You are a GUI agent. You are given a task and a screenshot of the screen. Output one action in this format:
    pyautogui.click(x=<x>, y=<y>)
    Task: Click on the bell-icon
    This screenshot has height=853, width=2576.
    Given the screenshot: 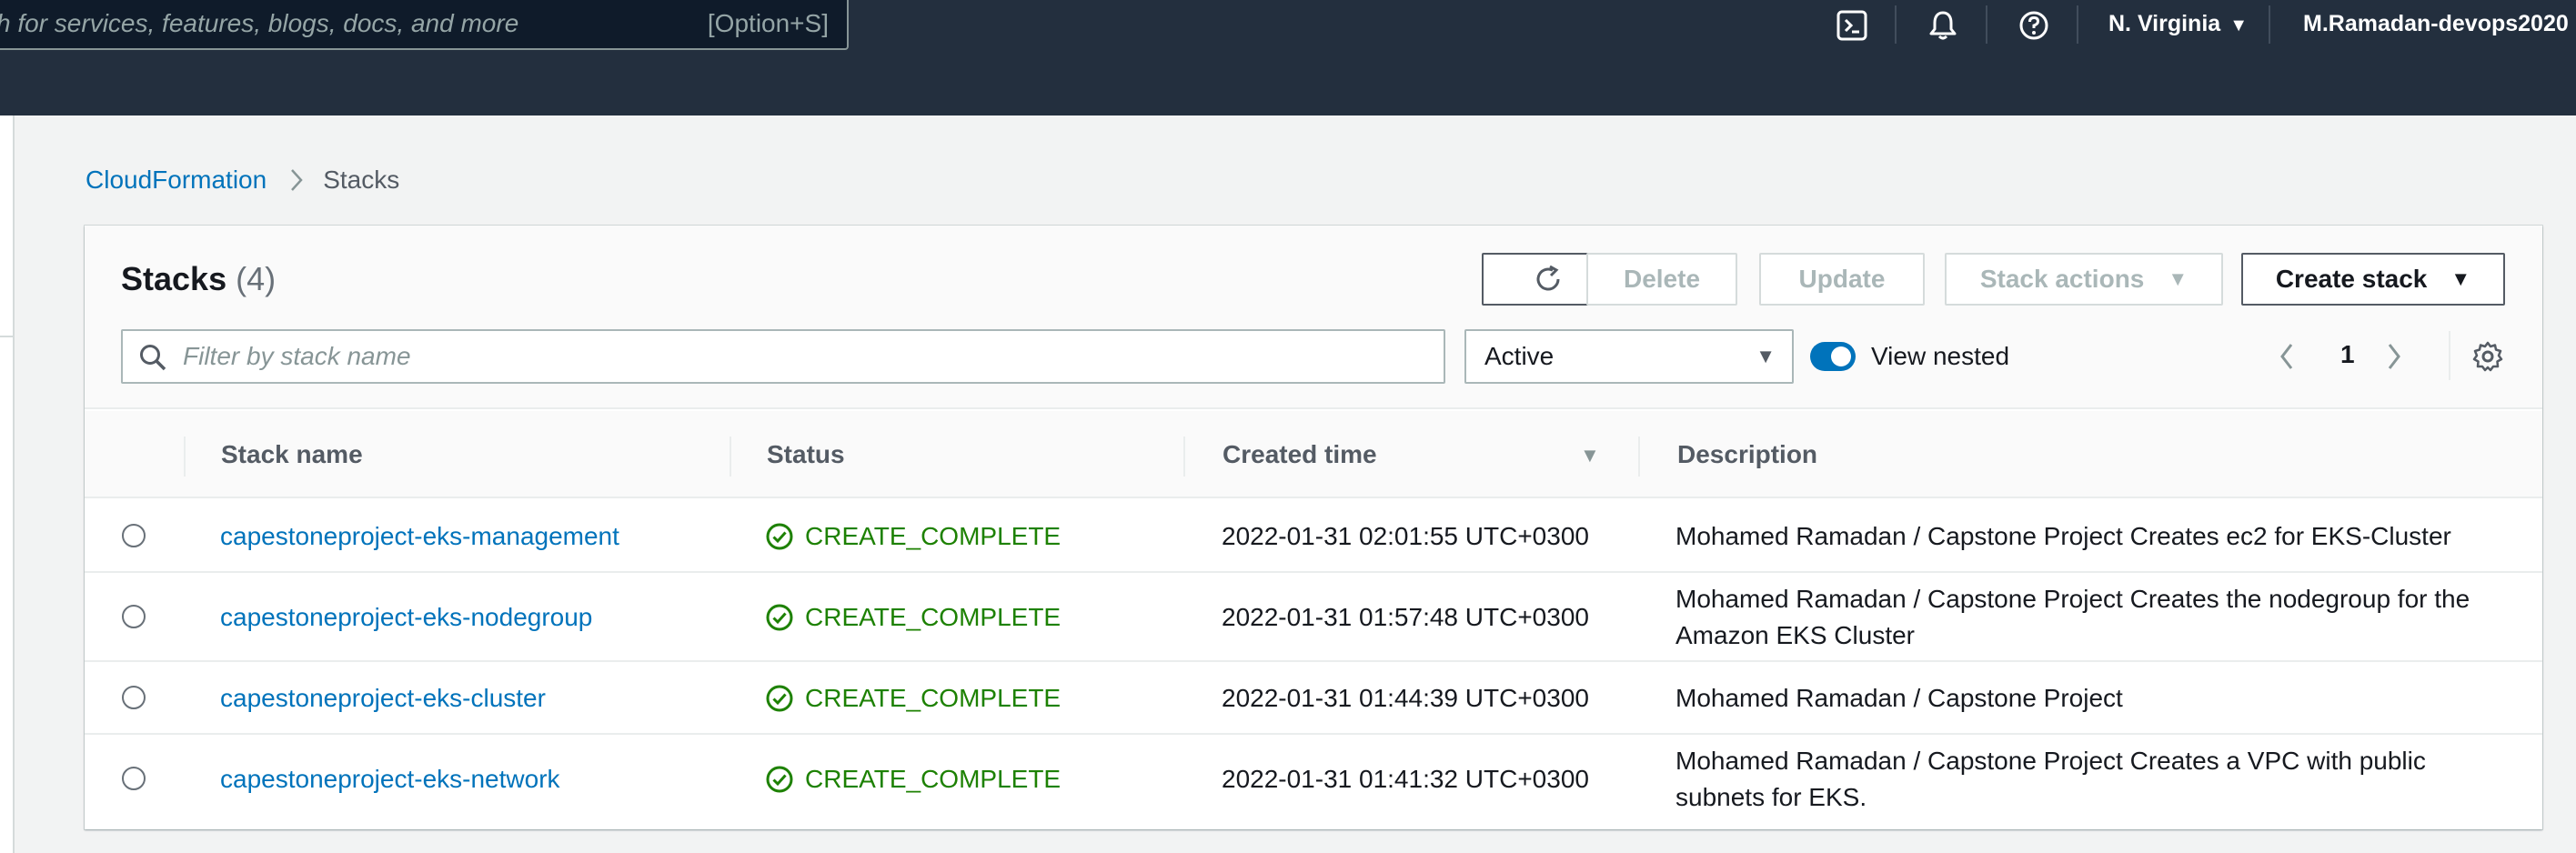 What is the action you would take?
    pyautogui.click(x=1943, y=25)
    